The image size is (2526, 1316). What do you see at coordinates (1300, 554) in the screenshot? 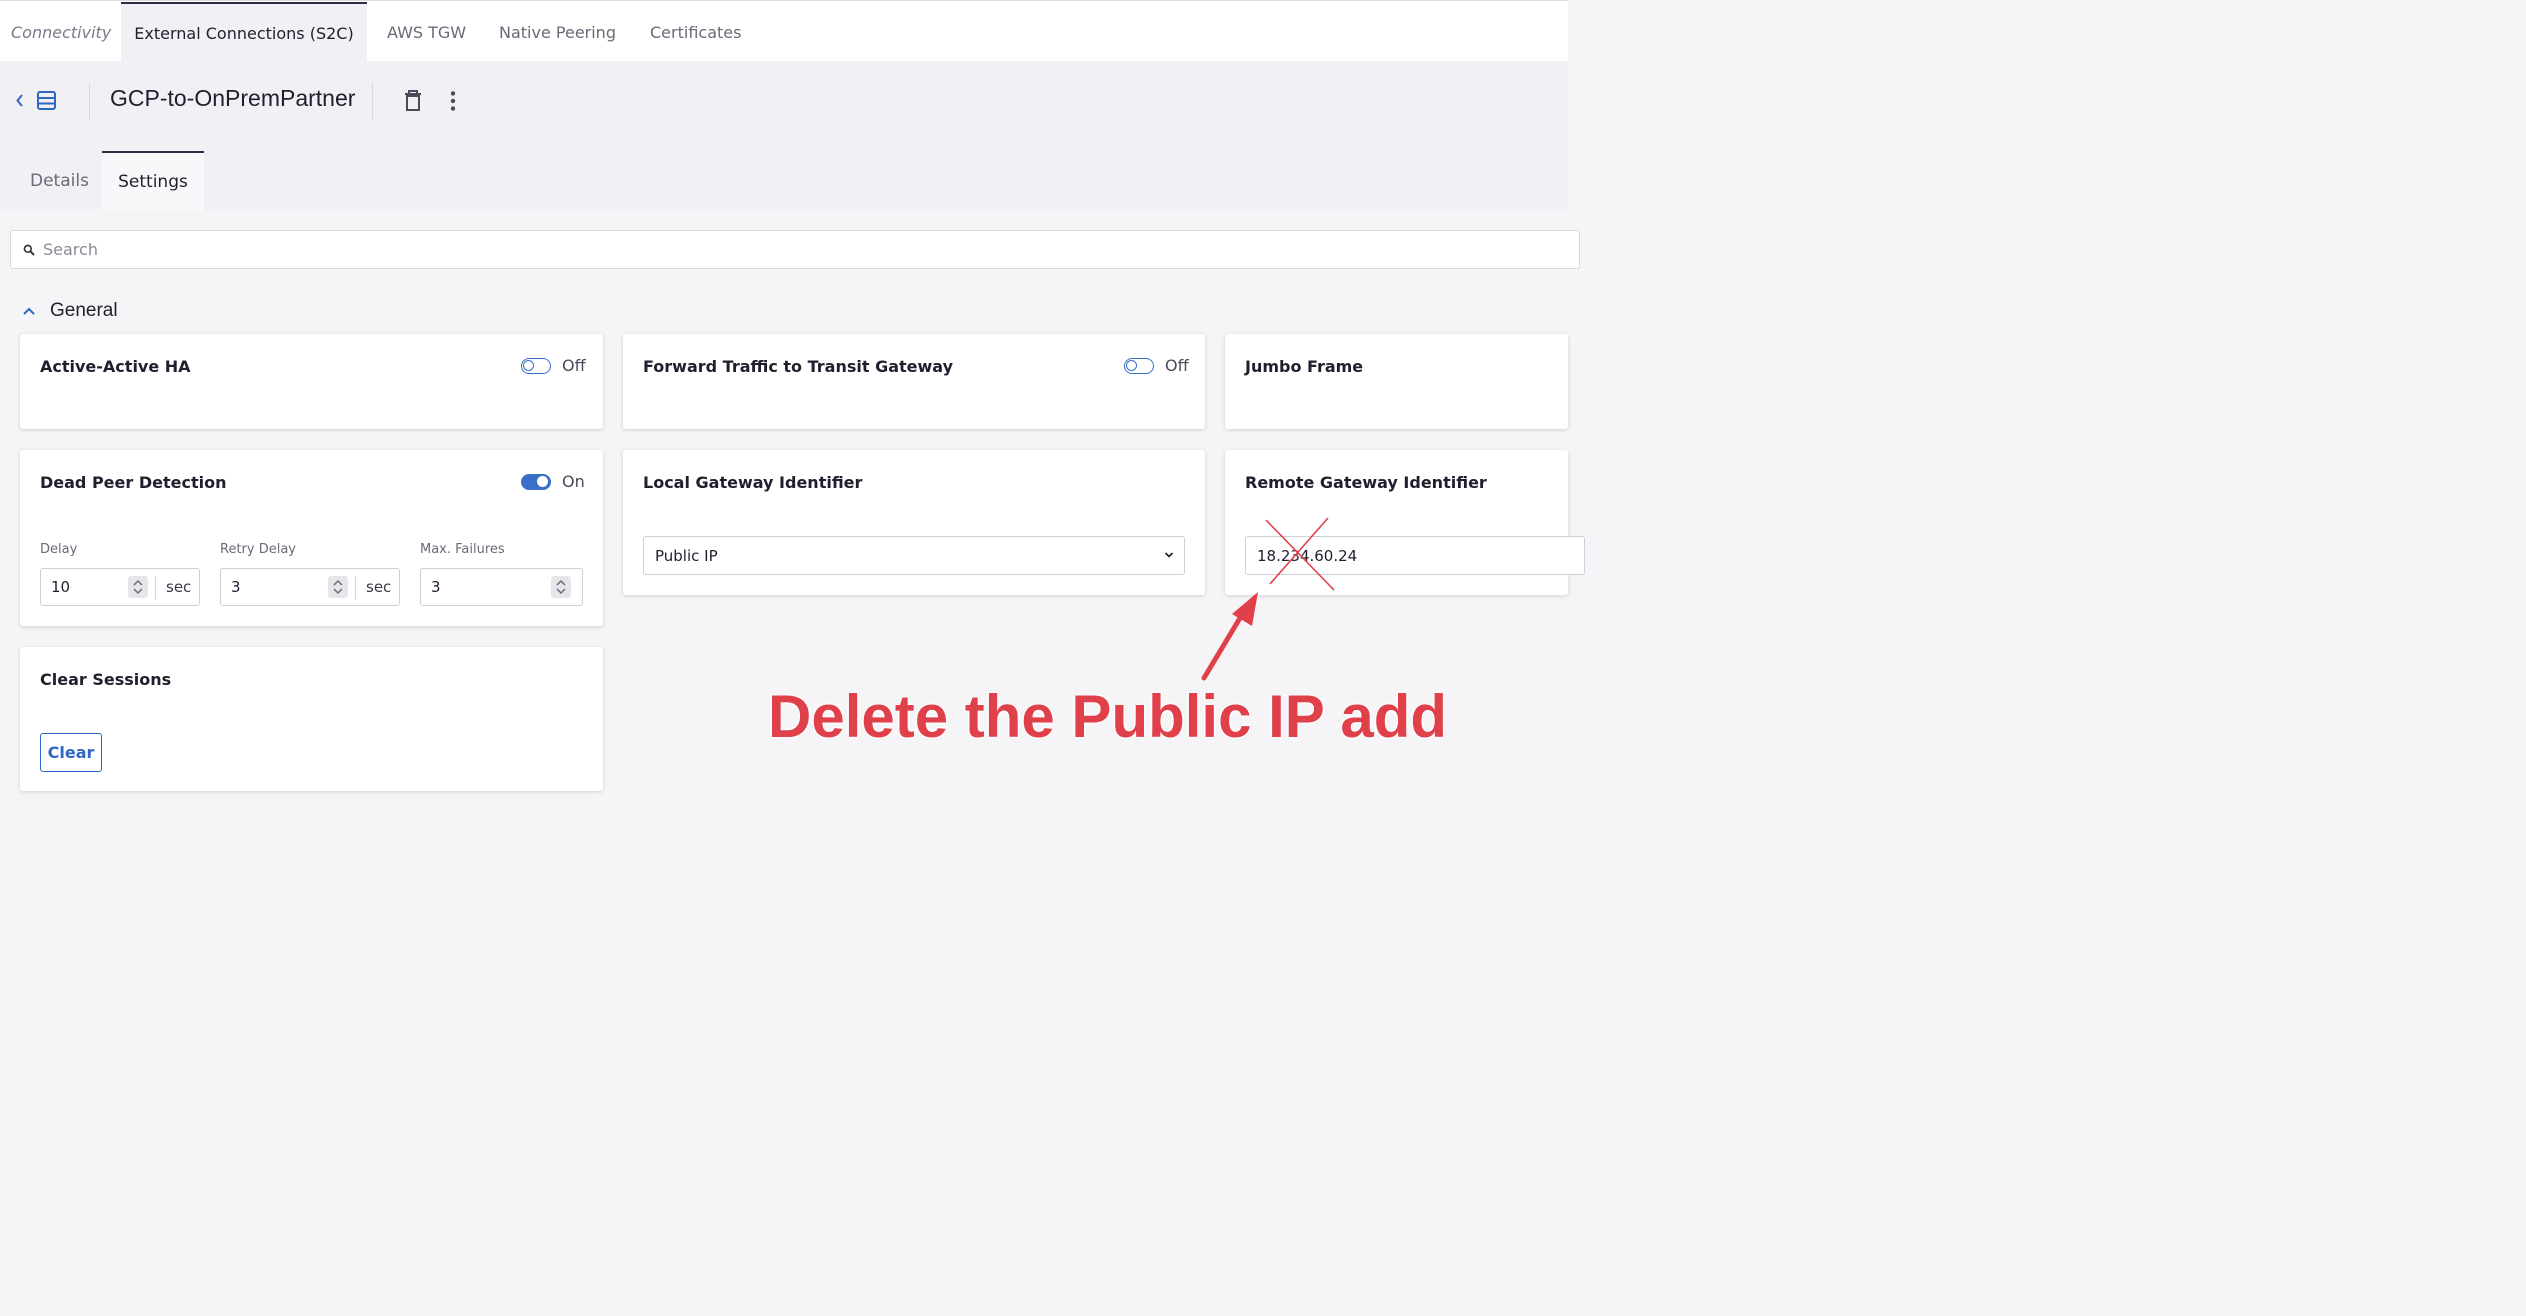
I see `red-x-mark` at bounding box center [1300, 554].